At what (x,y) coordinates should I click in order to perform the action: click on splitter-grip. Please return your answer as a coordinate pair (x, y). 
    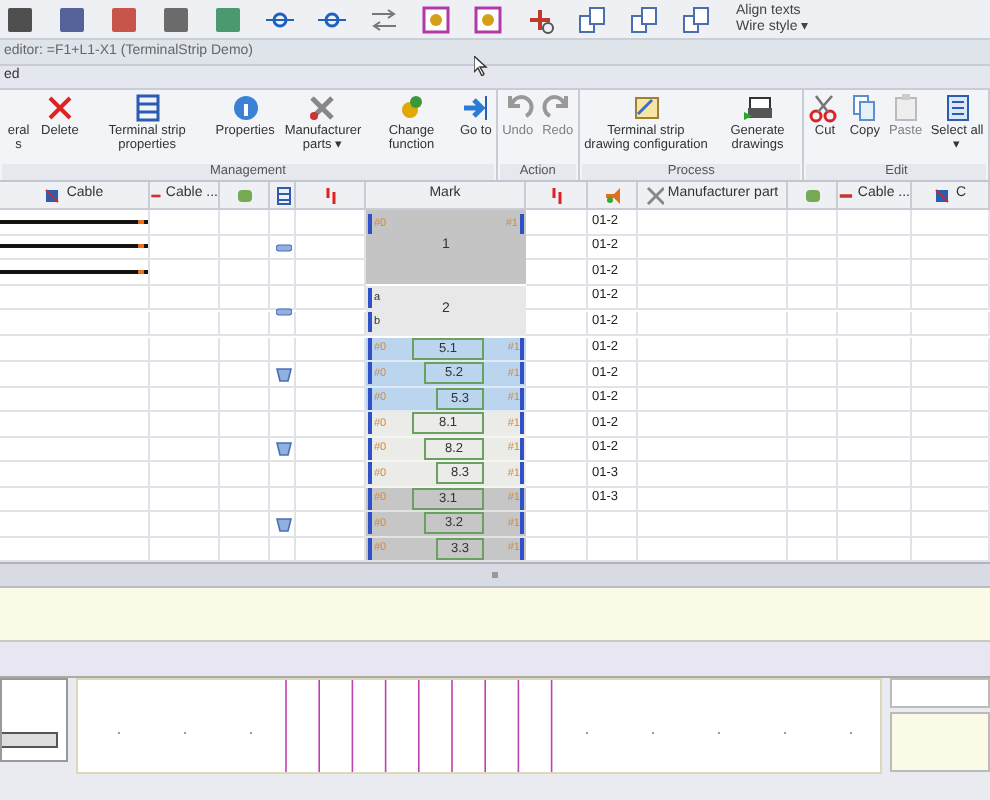
    Looking at the image, I should click on (495, 575).